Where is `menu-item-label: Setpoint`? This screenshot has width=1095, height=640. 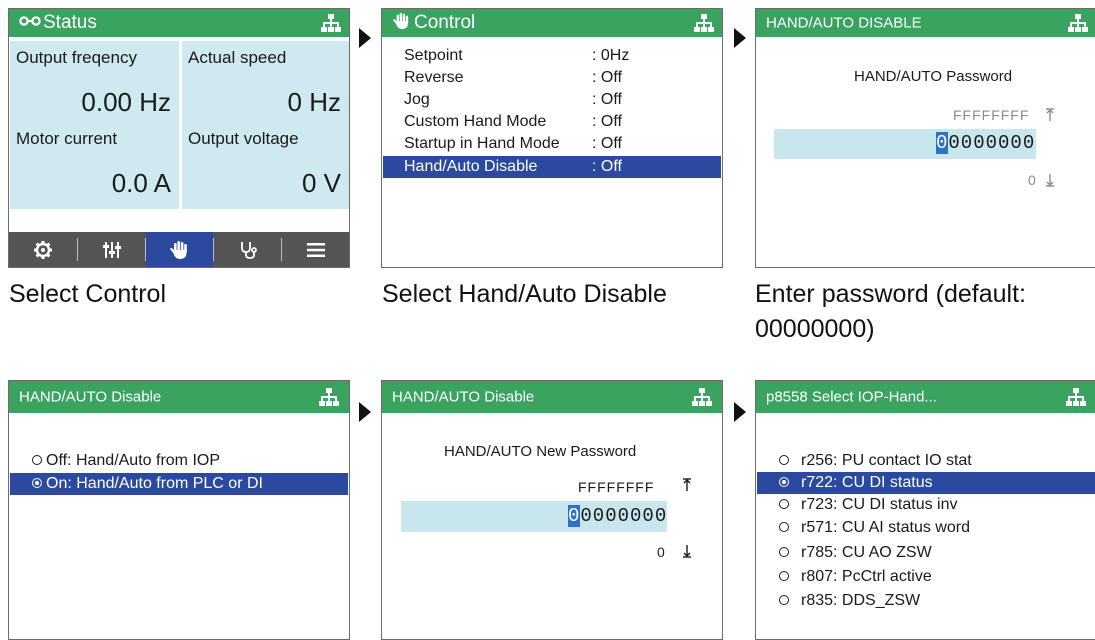 menu-item-label: Setpoint is located at coordinates (433, 55).